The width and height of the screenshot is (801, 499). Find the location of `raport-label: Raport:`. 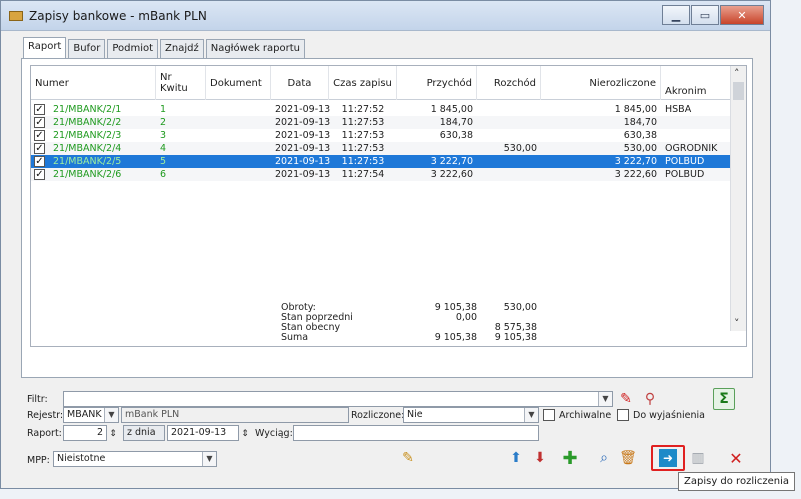

raport-label: Raport: is located at coordinates (44, 433).